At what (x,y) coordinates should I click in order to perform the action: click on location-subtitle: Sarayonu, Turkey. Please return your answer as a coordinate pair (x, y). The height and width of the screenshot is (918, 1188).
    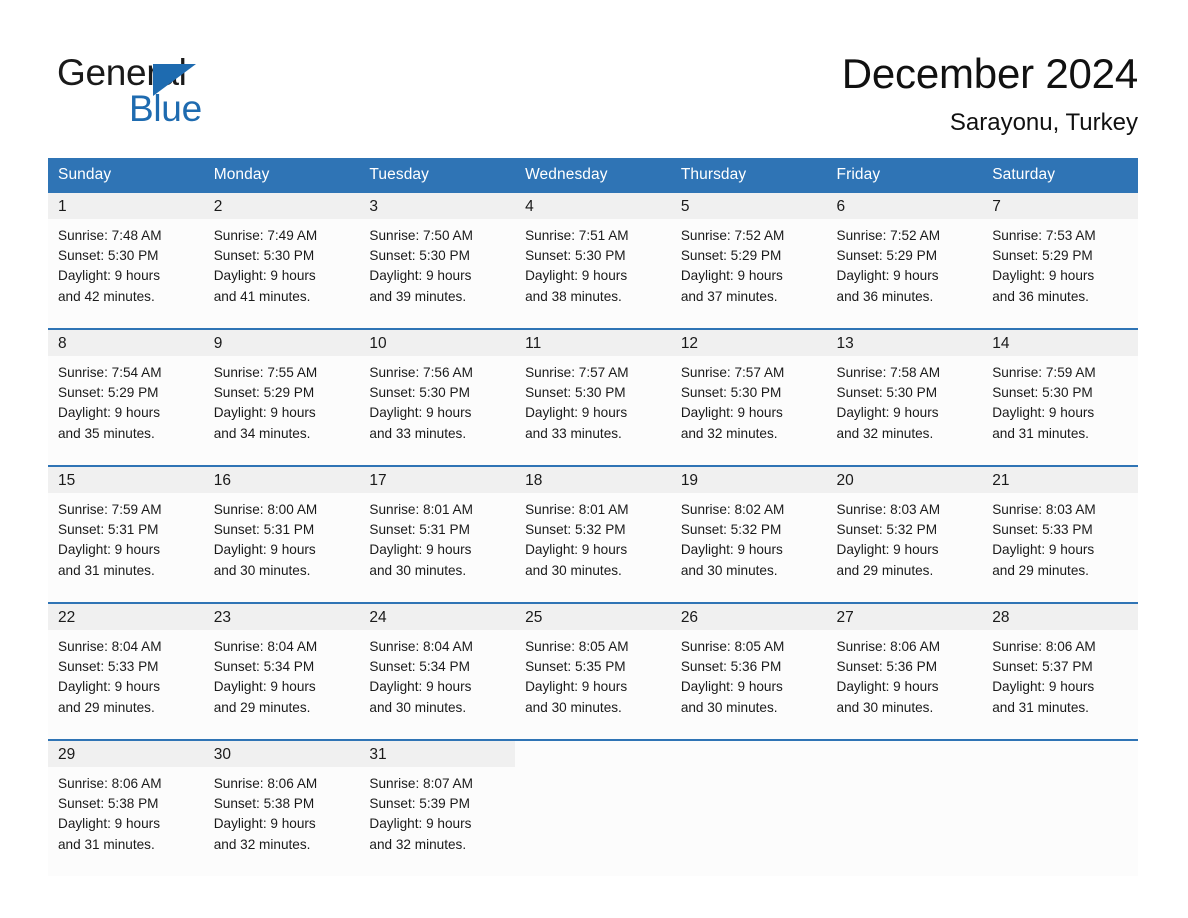
    Looking at the image, I should click on (1043, 122).